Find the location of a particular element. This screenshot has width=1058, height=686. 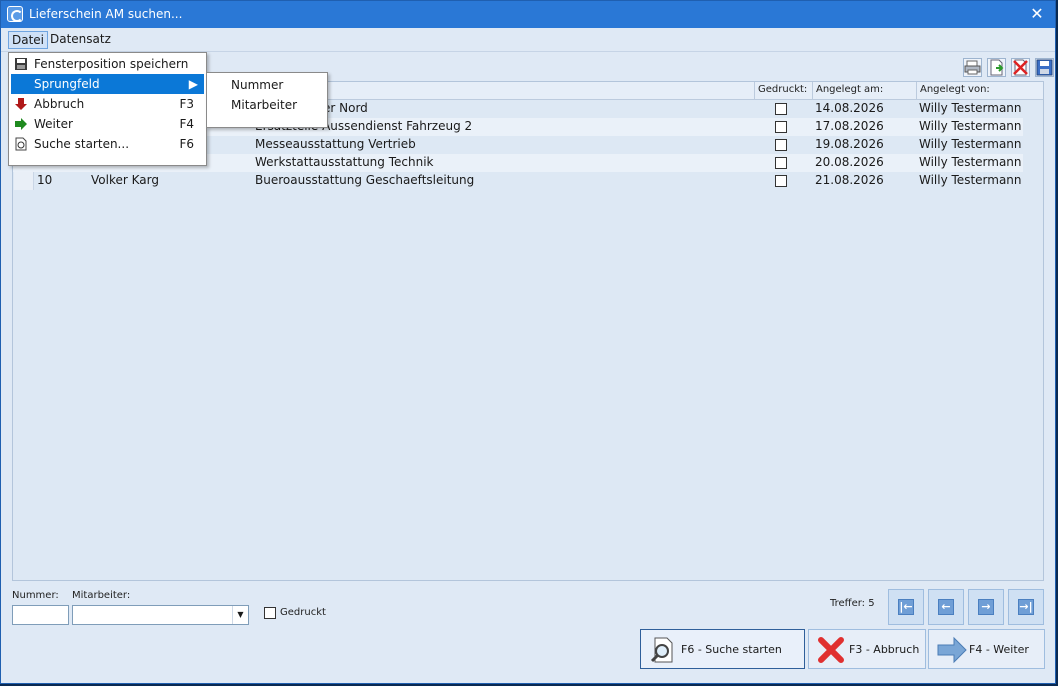

arrow-left-icon: ← is located at coordinates (946, 607).